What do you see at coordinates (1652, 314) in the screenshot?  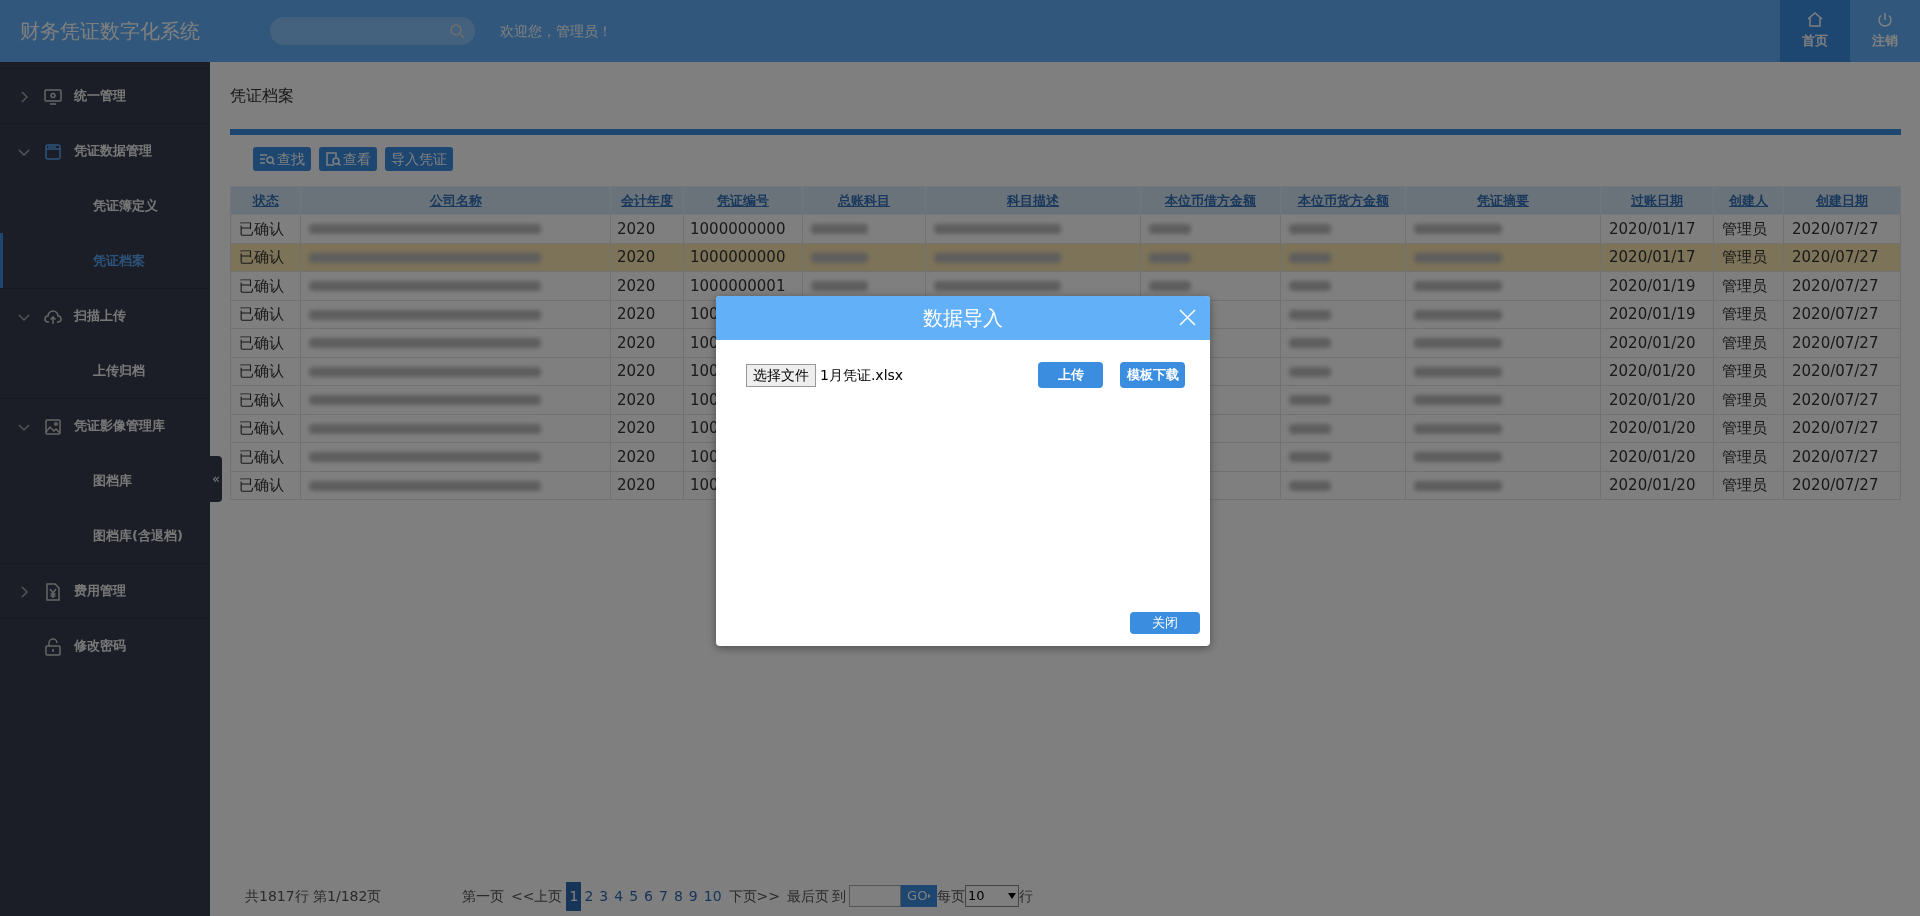 I see `table-cell: 2020/01/19` at bounding box center [1652, 314].